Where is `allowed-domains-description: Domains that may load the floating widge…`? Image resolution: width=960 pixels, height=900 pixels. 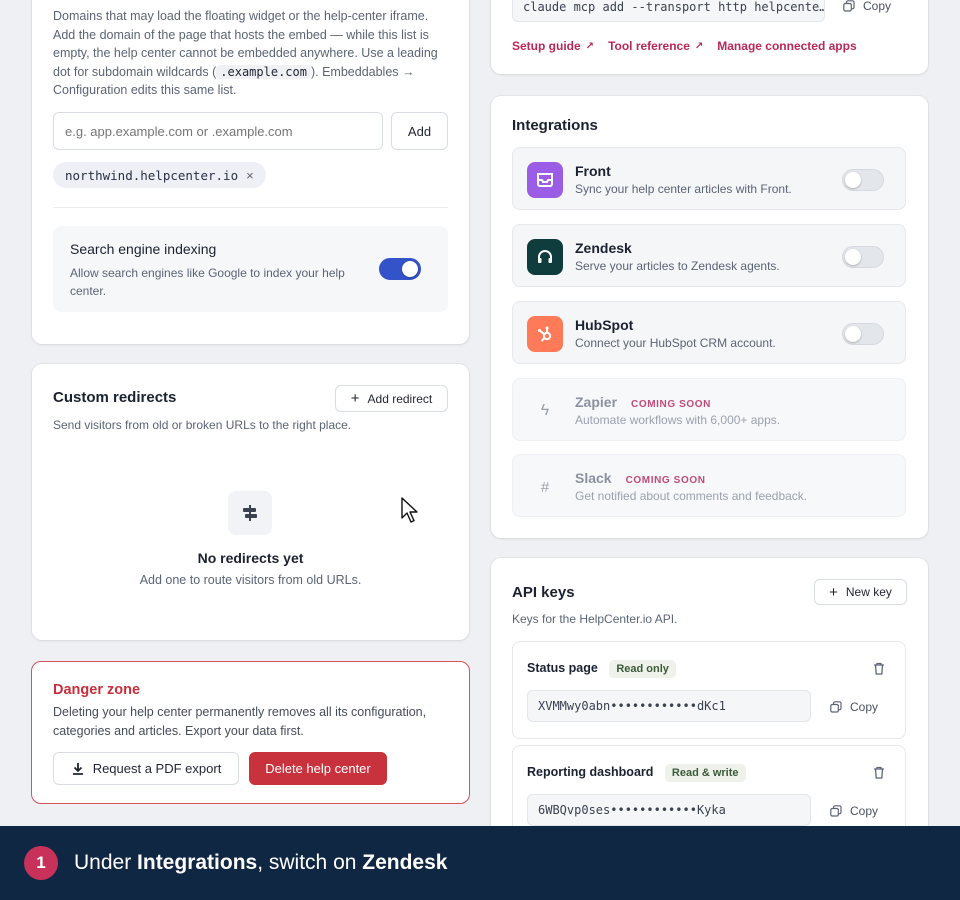
allowed-domains-description: Domains that may load the floating widge… is located at coordinates (245, 53).